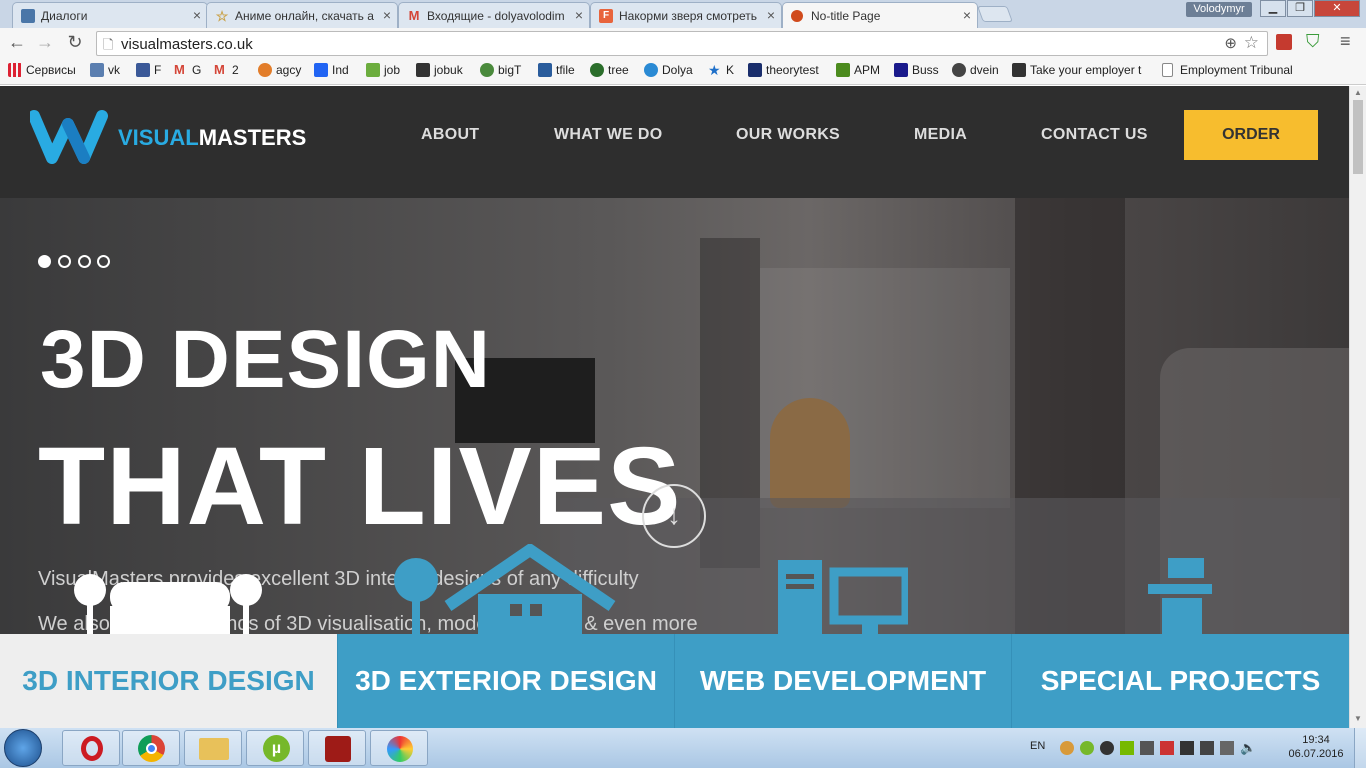  Describe the element at coordinates (1273, 8) in the screenshot. I see `minimize-icon: ▁` at that location.